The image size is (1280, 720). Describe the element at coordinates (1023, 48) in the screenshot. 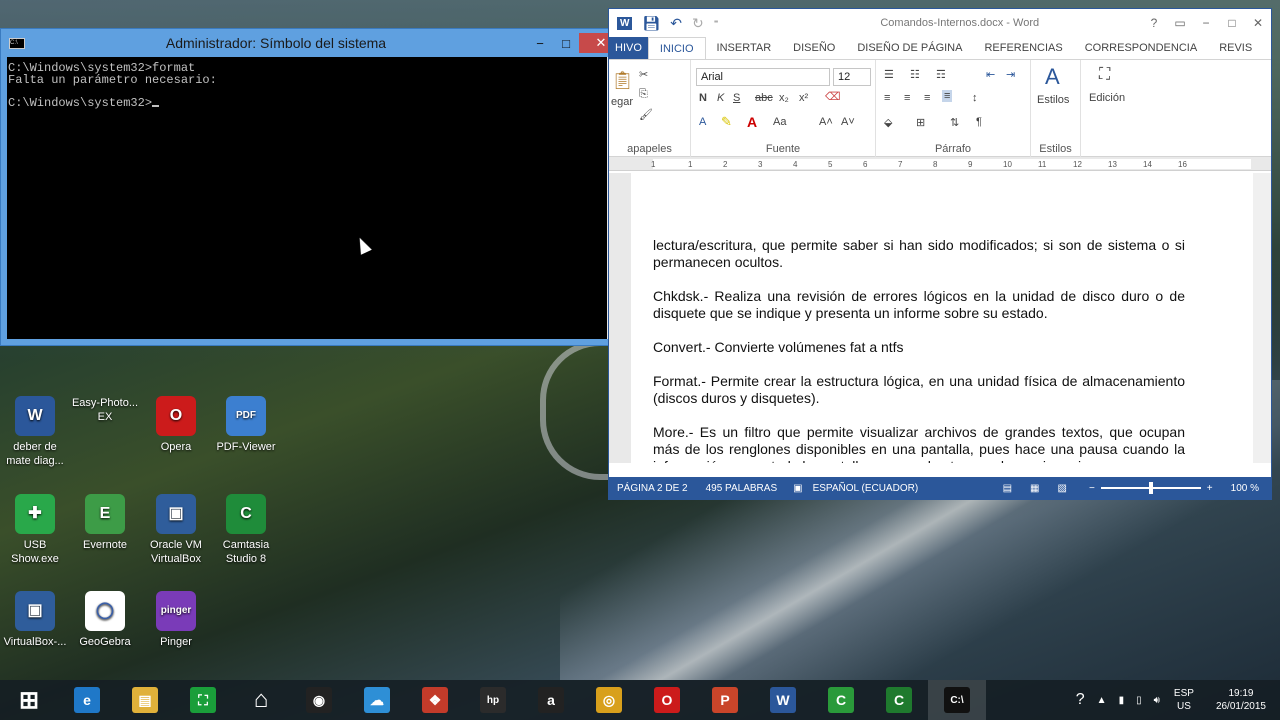

I see `tab-referencias: REFERENCIAS` at that location.